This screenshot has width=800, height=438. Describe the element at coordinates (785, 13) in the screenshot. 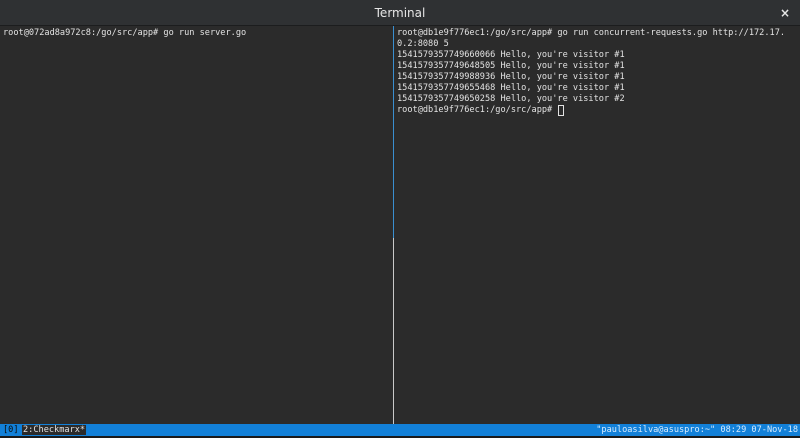

I see `close-icon: ×` at that location.